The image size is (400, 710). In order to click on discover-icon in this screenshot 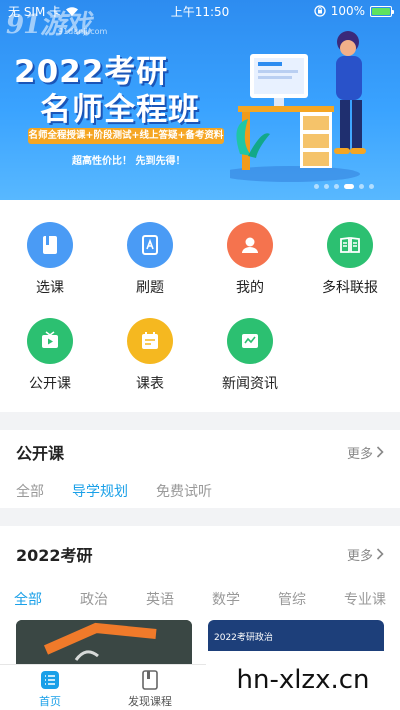, I will do `click(150, 680)`.